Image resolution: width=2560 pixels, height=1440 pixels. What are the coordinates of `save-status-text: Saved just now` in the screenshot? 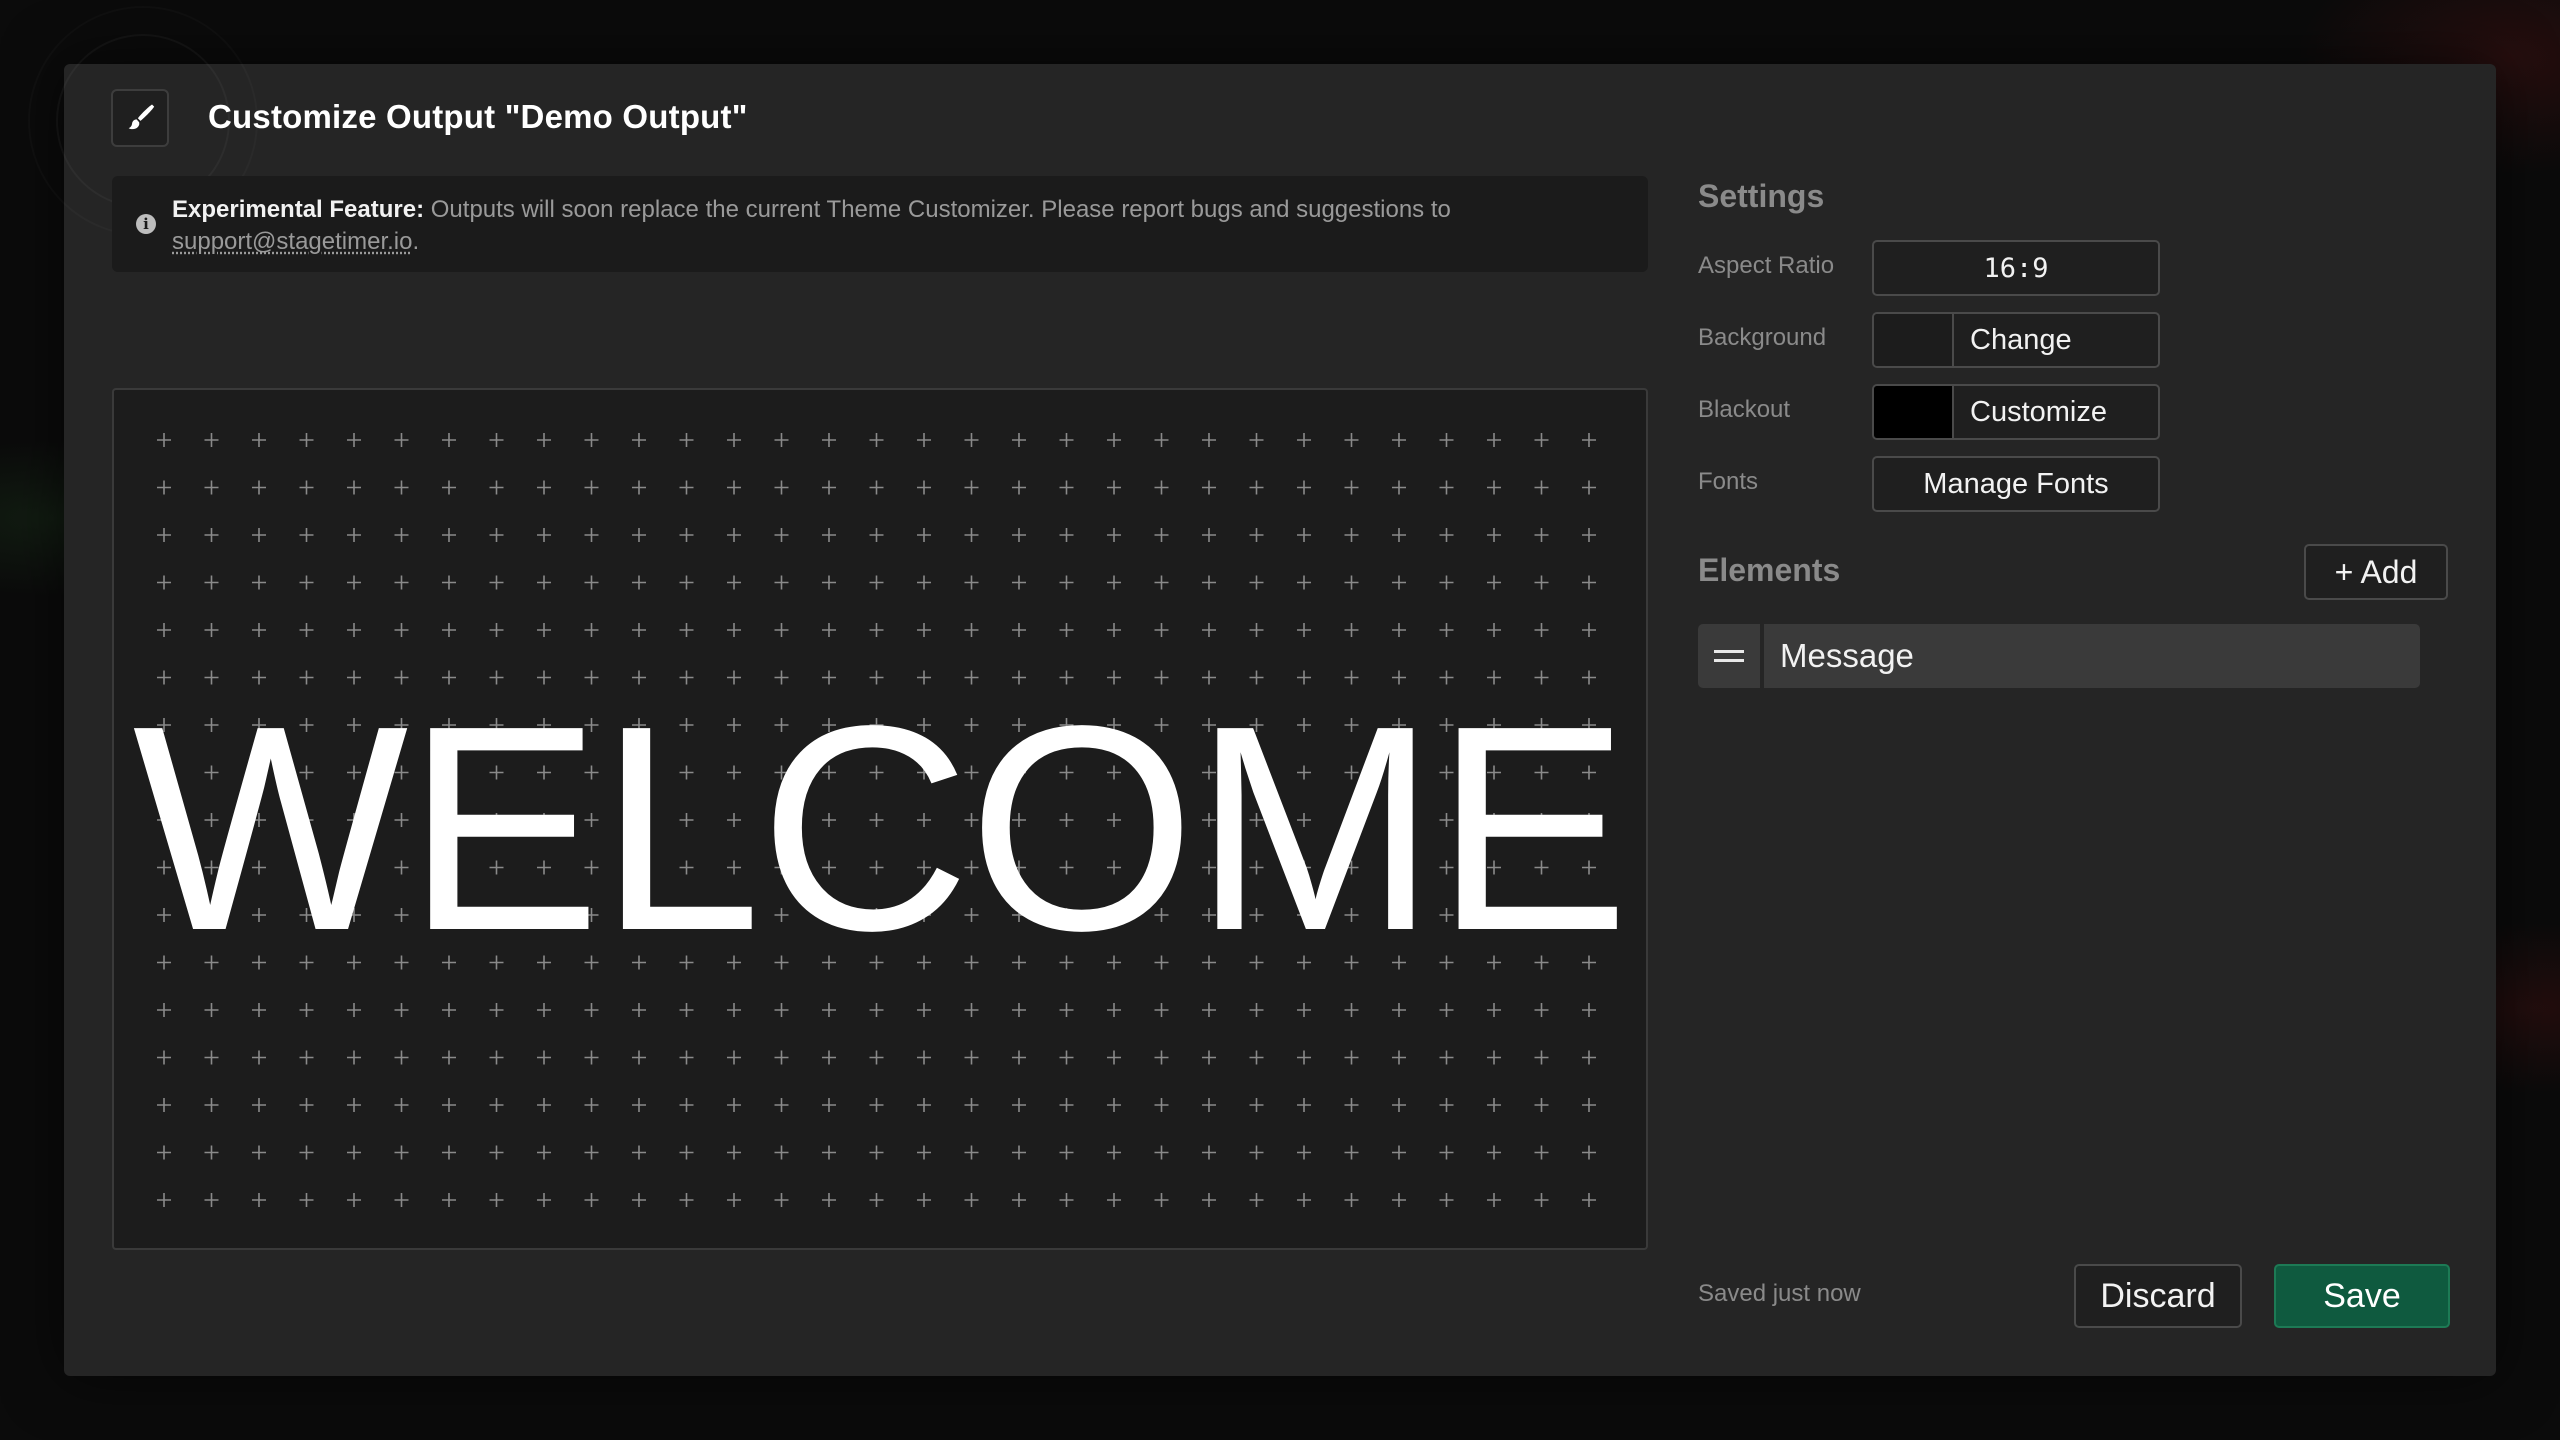 It's located at (1779, 1293).